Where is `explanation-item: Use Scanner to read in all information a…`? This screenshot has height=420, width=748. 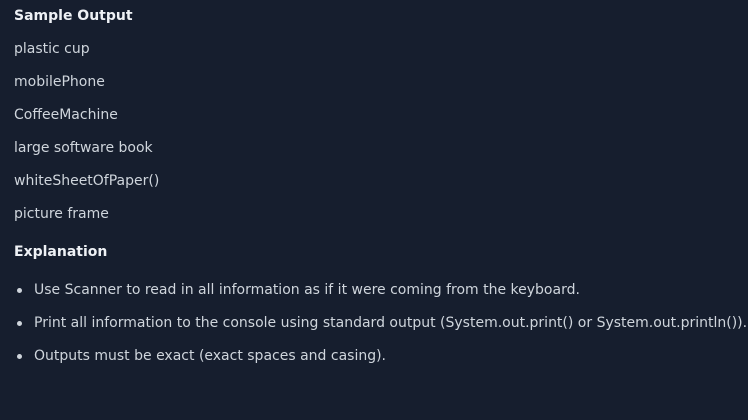
explanation-item: Use Scanner to read in all information a… is located at coordinates (381, 290).